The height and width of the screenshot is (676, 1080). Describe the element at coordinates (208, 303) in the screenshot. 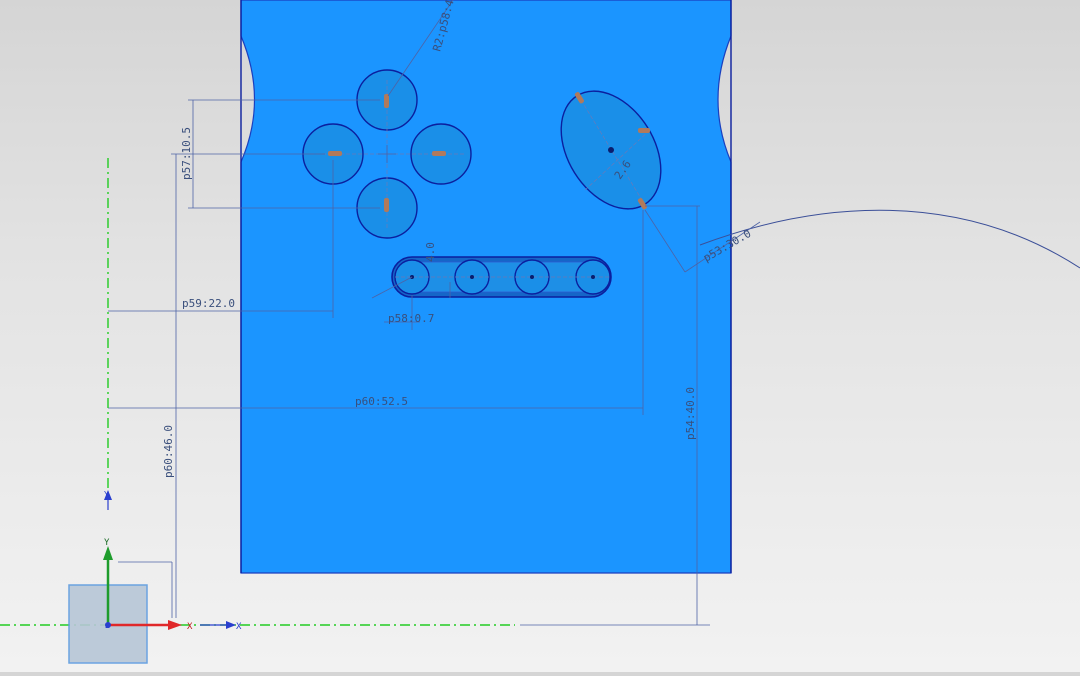

I see `dim-p59: p59:22.0` at that location.